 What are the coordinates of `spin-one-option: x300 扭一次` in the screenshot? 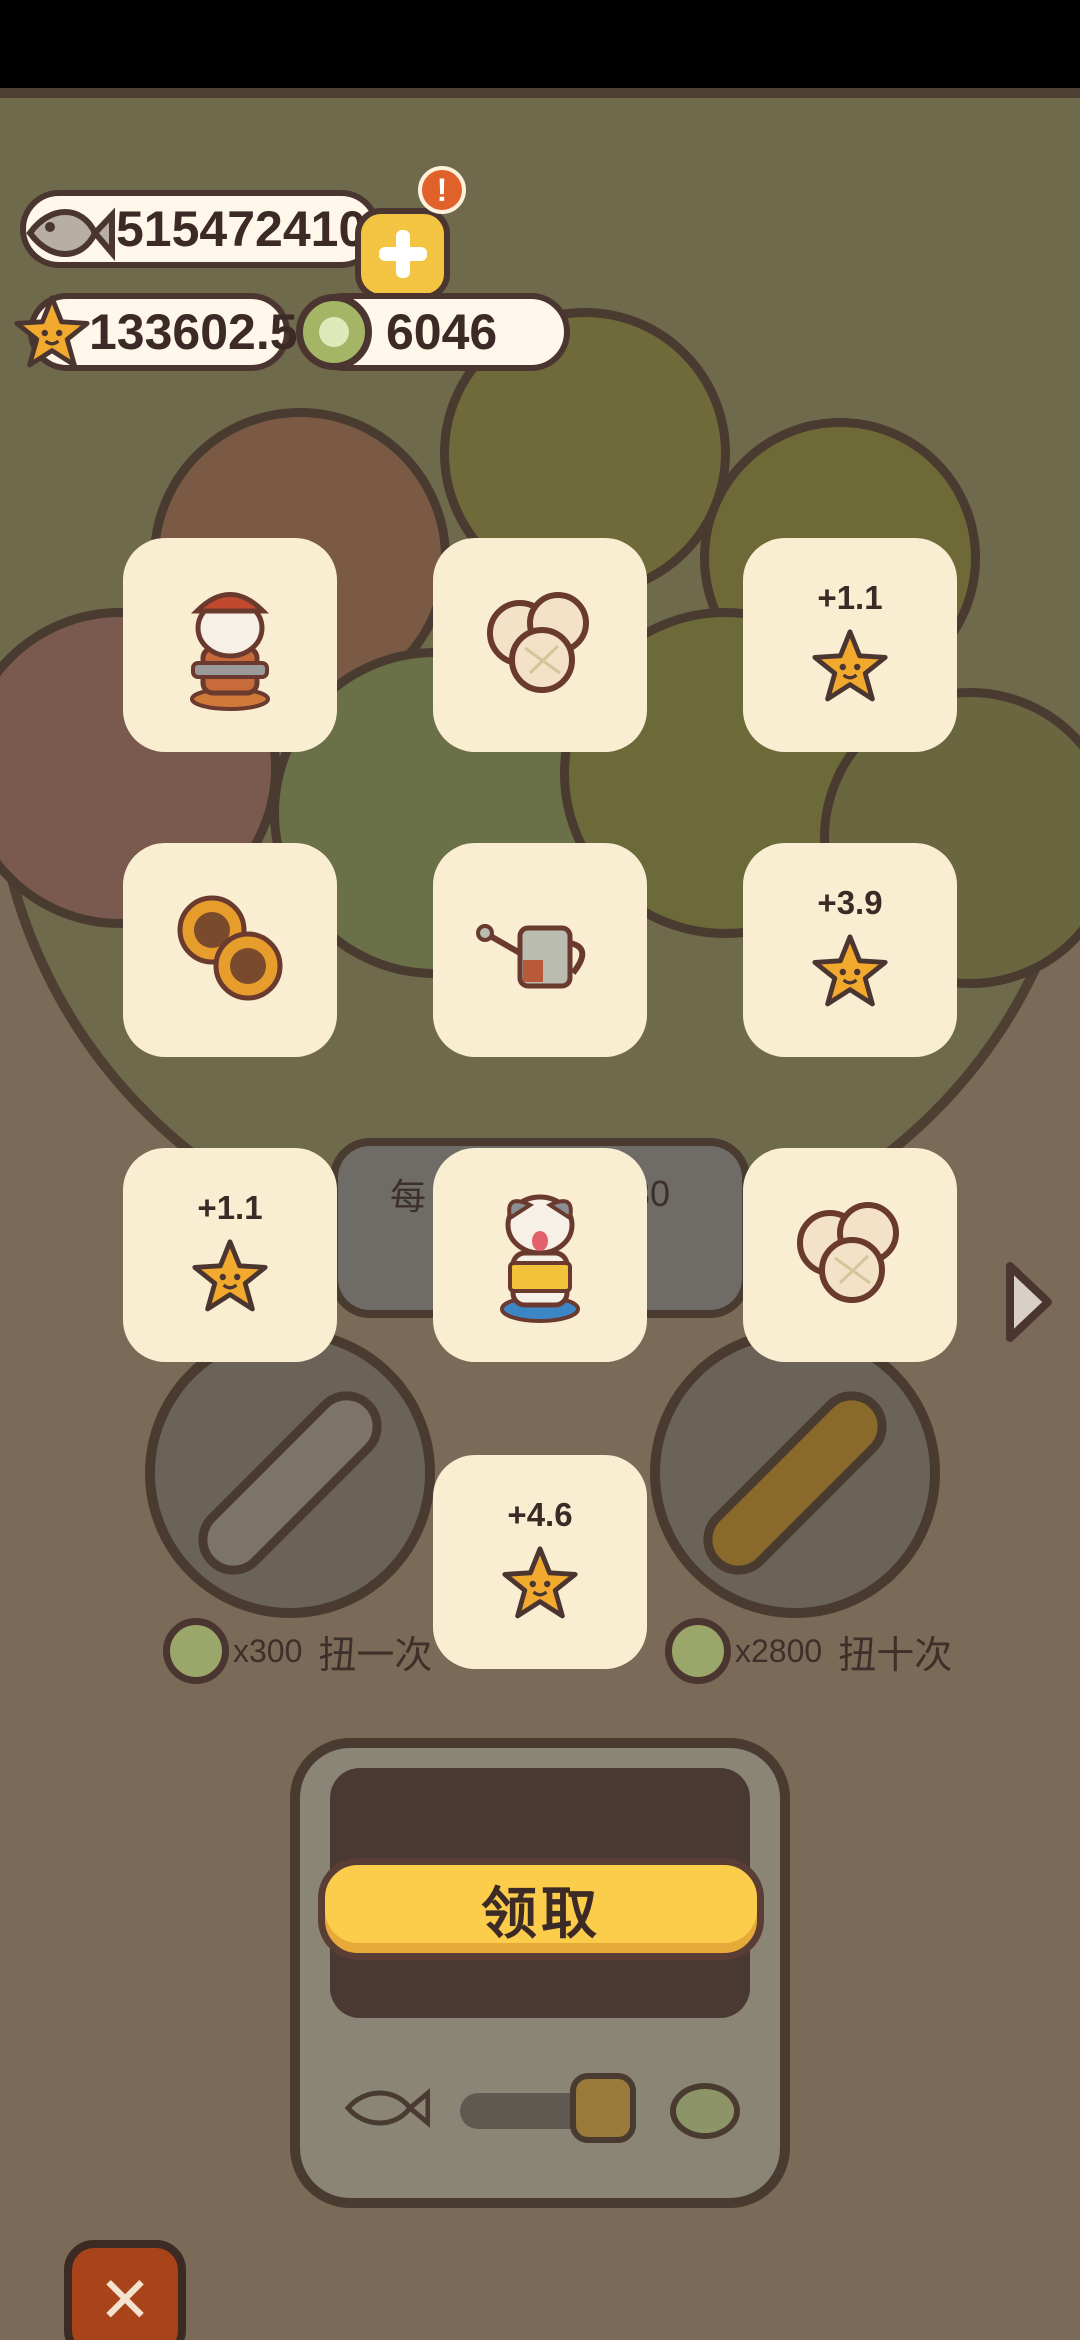 It's located at (297, 1651).